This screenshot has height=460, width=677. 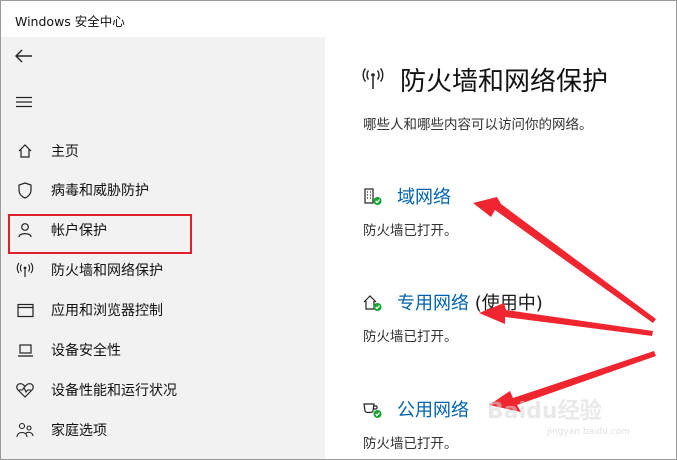 I want to click on in-use-tag: (使用中), so click(x=506, y=303).